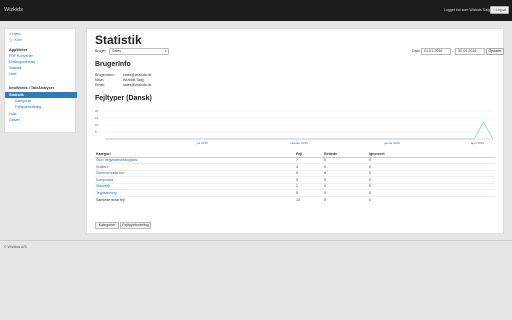  What do you see at coordinates (137, 85) in the screenshot?
I see `info-value-email: sales@wizkids.dk` at bounding box center [137, 85].